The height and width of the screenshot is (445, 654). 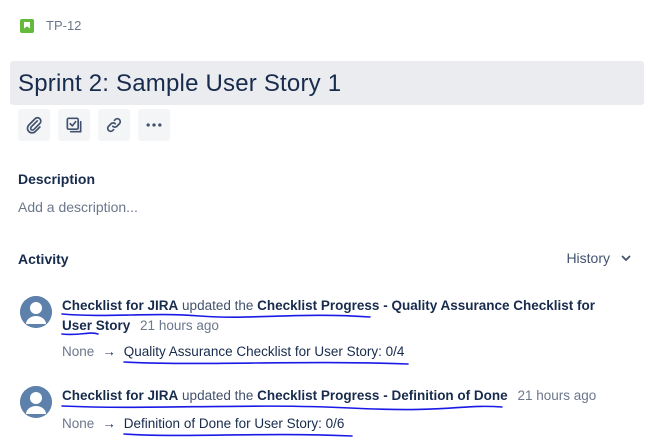 I want to click on link-icon, so click(x=114, y=125).